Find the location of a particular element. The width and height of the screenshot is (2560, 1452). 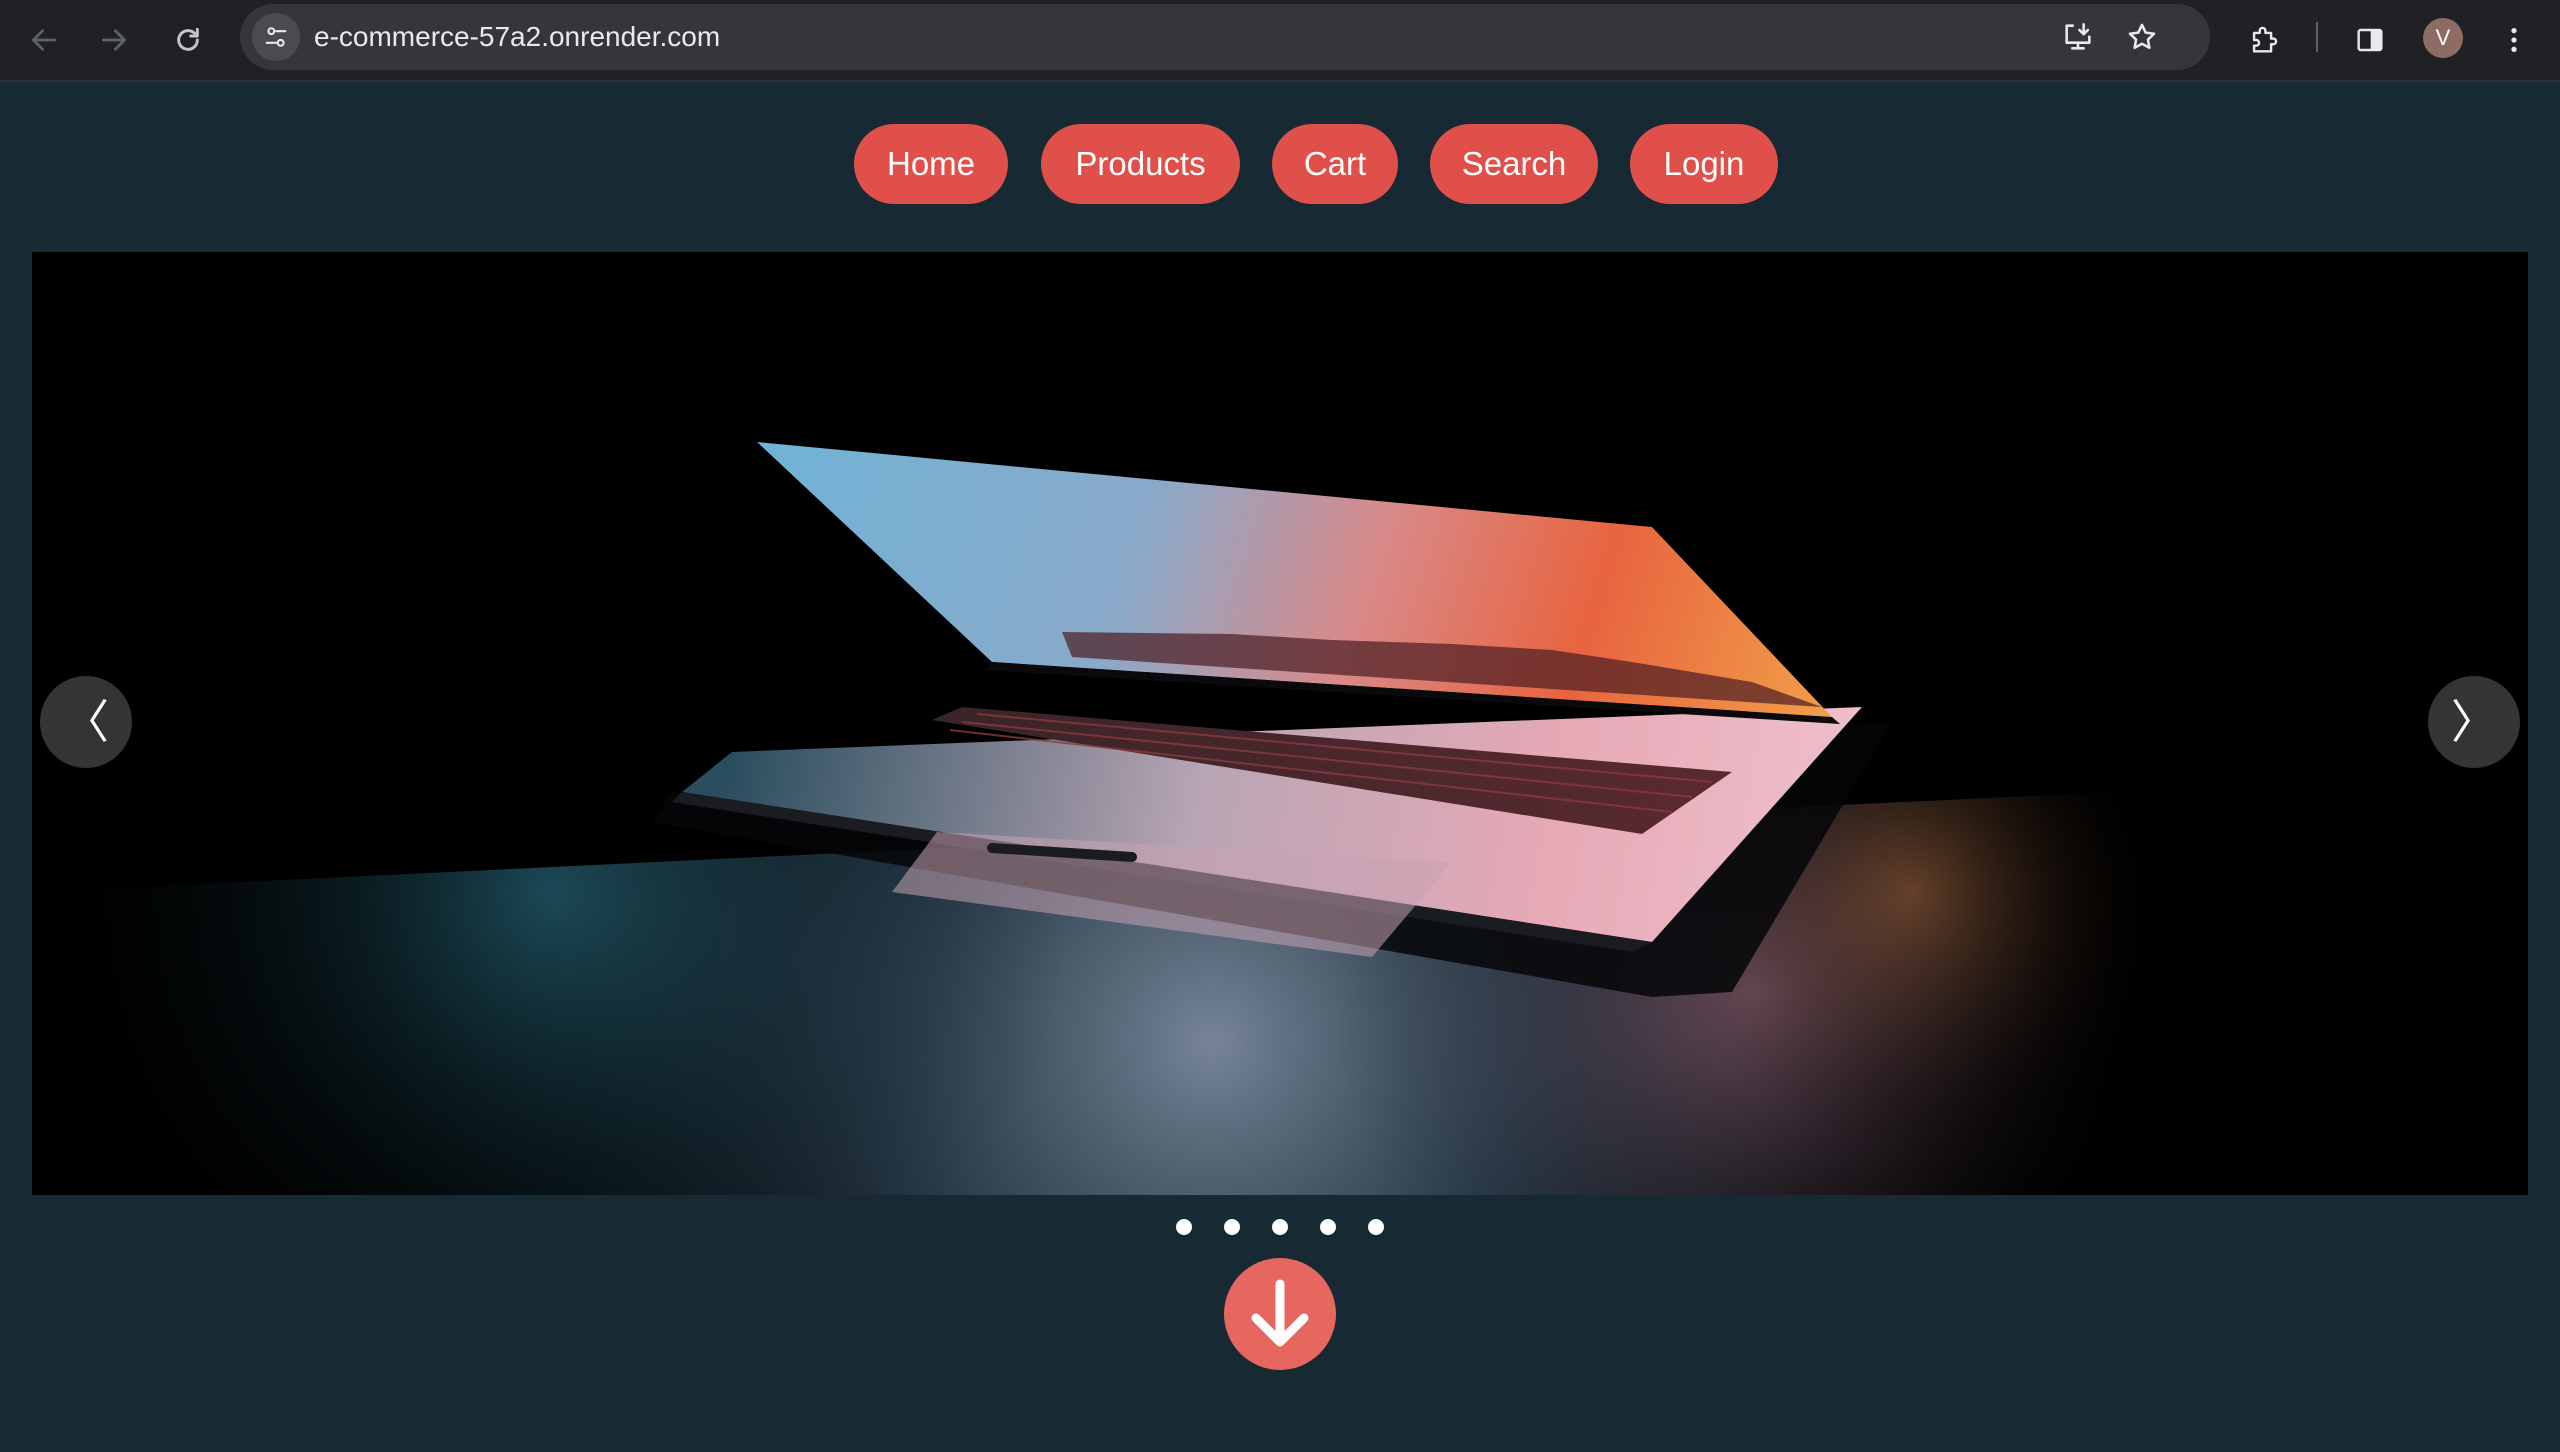

carousel-indicators is located at coordinates (1280, 1227).